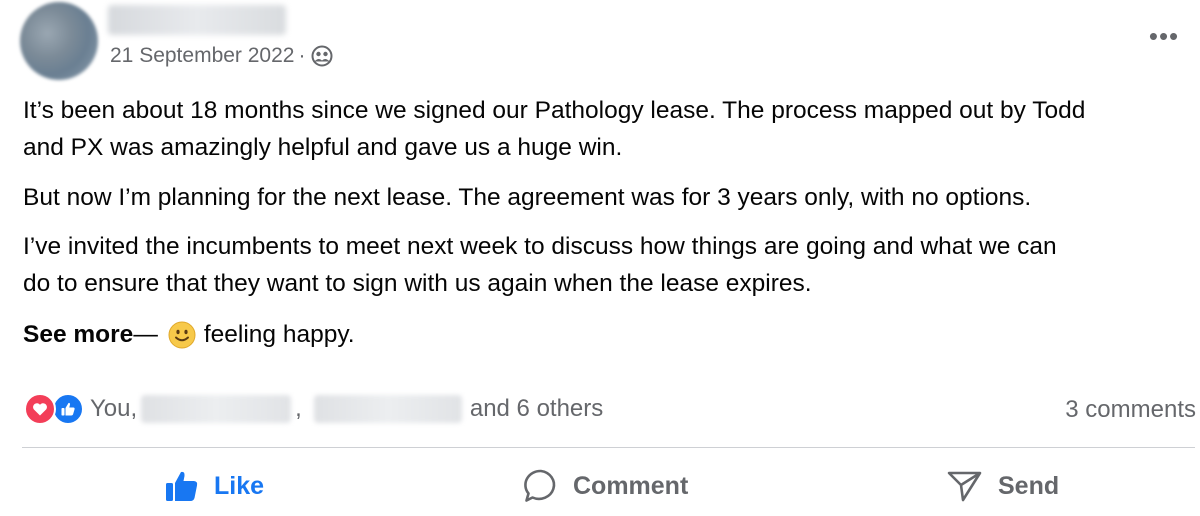  Describe the element at coordinates (1130, 410) in the screenshot. I see `comments-count: 3 comments` at that location.